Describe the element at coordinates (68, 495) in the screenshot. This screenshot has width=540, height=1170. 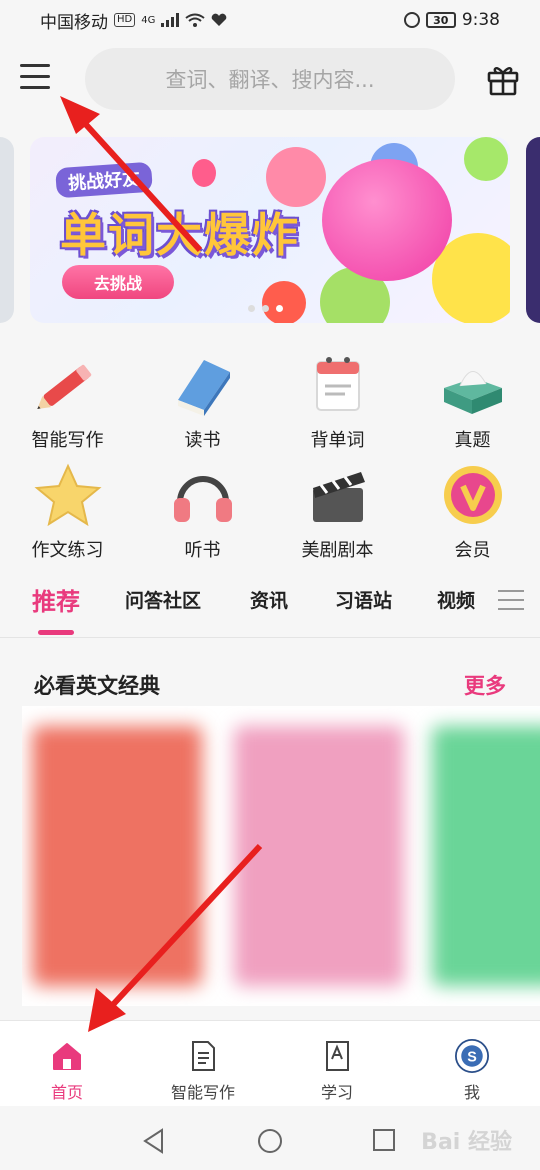
I see `star-icon` at that location.